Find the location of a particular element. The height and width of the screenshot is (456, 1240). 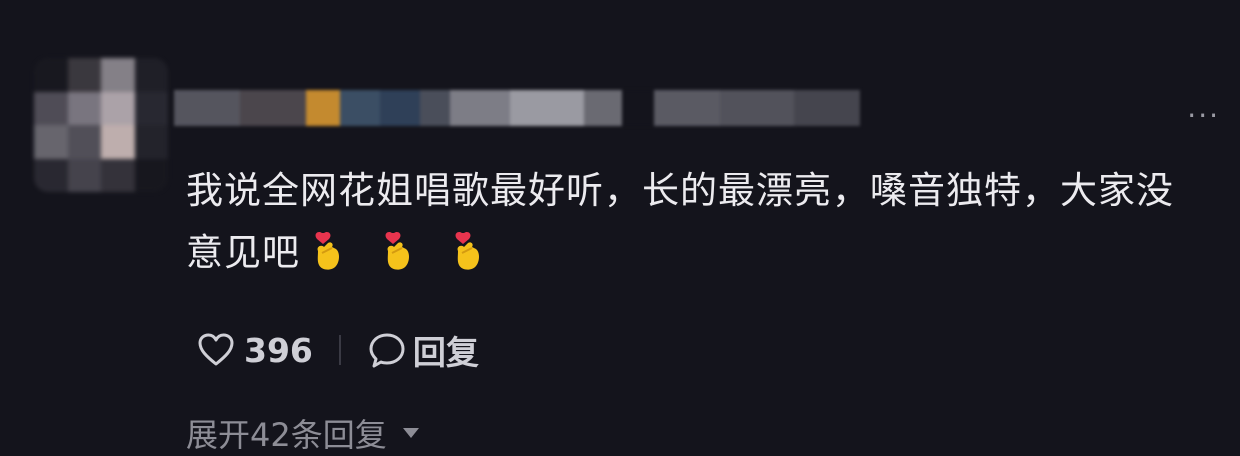

comment-actions: 396 回复 is located at coordinates (337, 350).